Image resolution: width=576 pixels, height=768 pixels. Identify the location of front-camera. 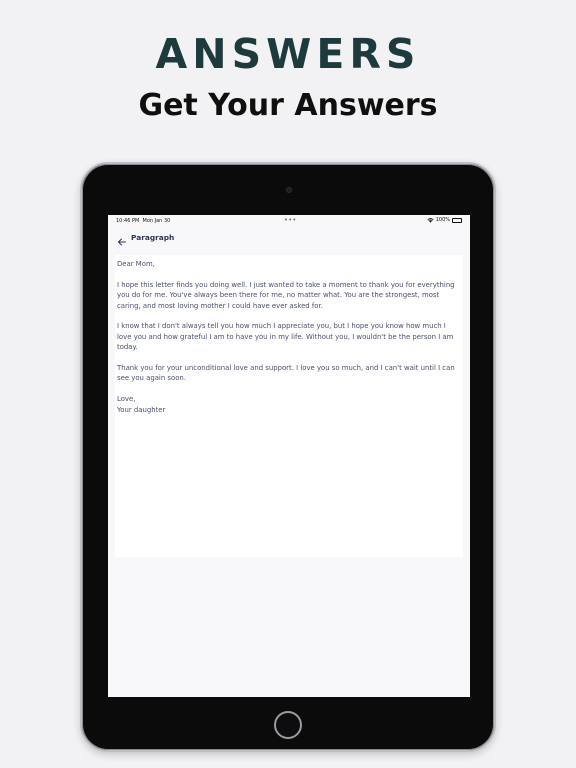
(289, 190).